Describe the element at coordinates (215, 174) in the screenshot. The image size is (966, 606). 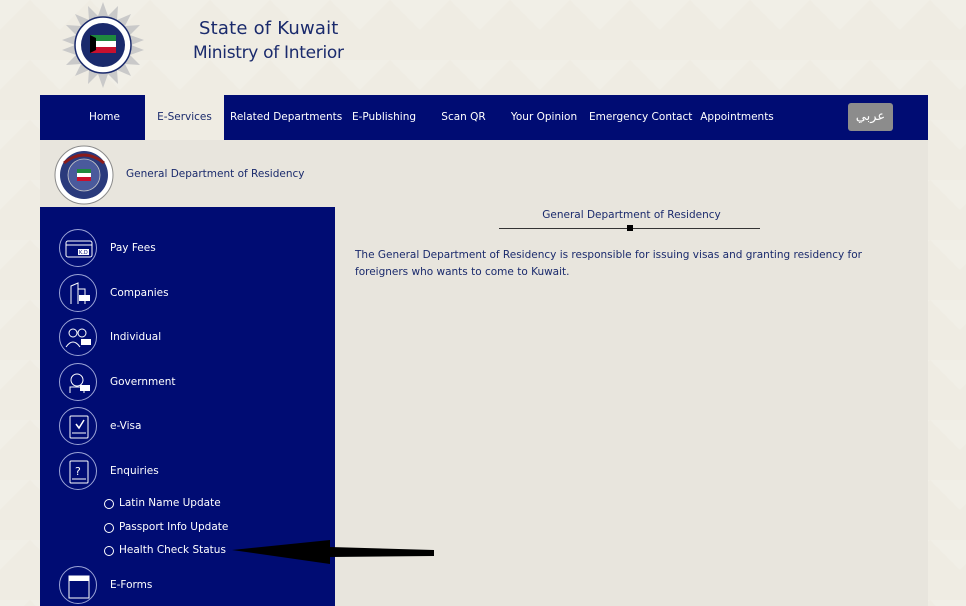
I see `department-name: General Department of Residency` at that location.